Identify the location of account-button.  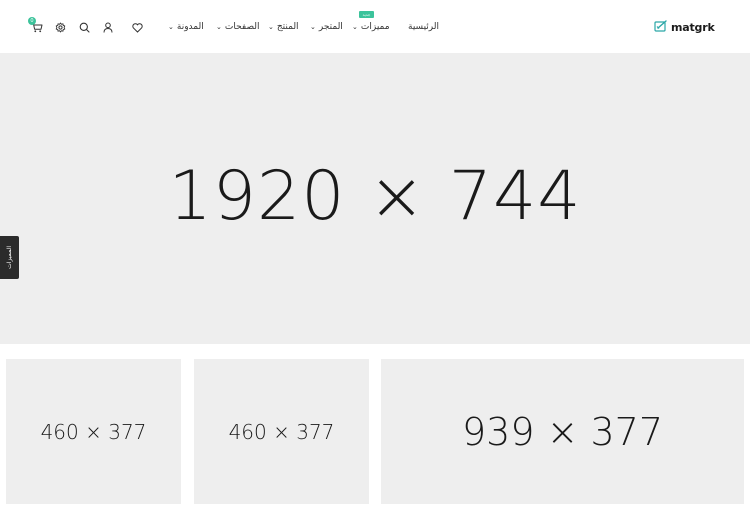
(108, 27).